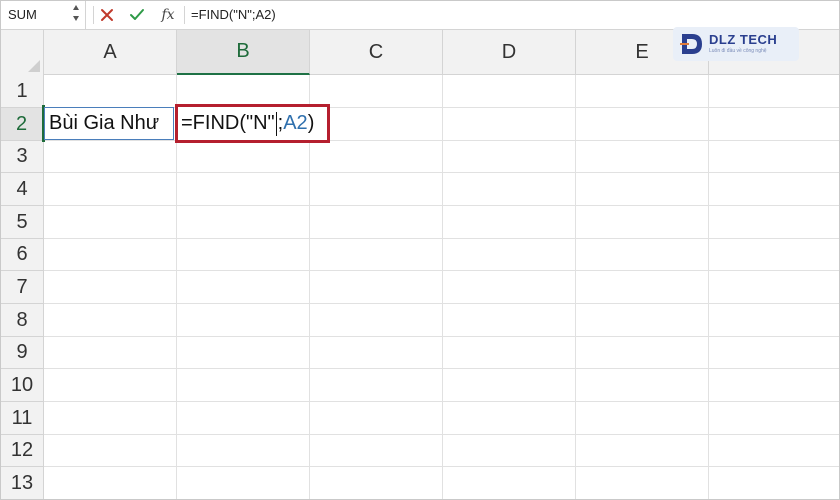 The width and height of the screenshot is (840, 500). I want to click on logo-mark-icon, so click(691, 44).